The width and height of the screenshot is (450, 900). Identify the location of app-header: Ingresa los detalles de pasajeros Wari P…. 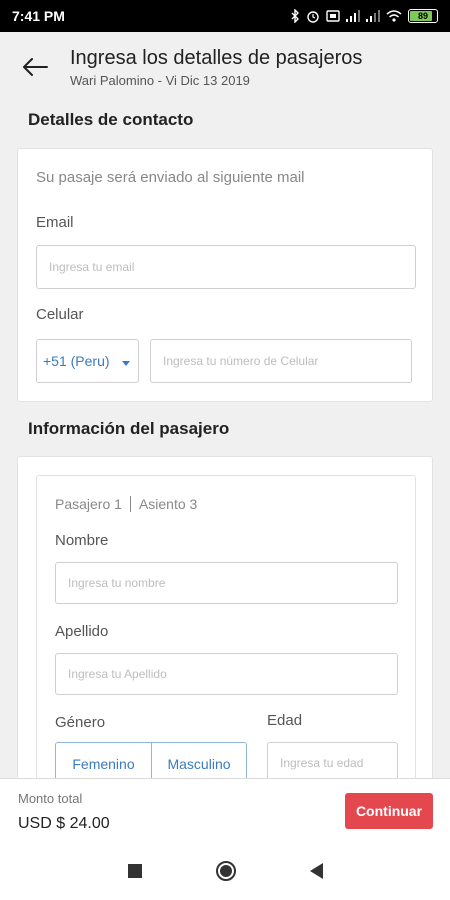
(225, 67).